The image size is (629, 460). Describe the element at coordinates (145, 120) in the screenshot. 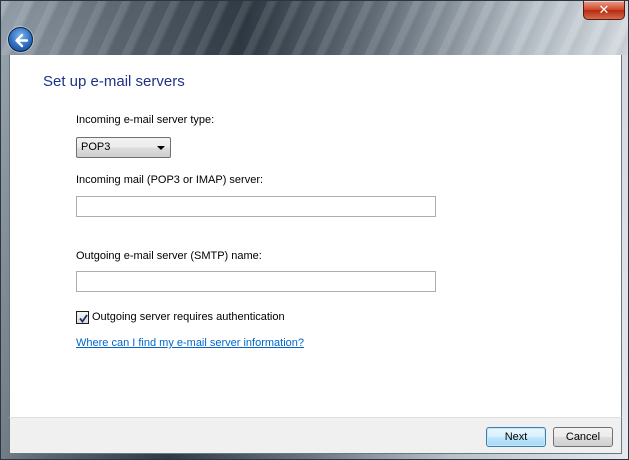

I see `incoming-type-label: Incoming e-mail server type:` at that location.